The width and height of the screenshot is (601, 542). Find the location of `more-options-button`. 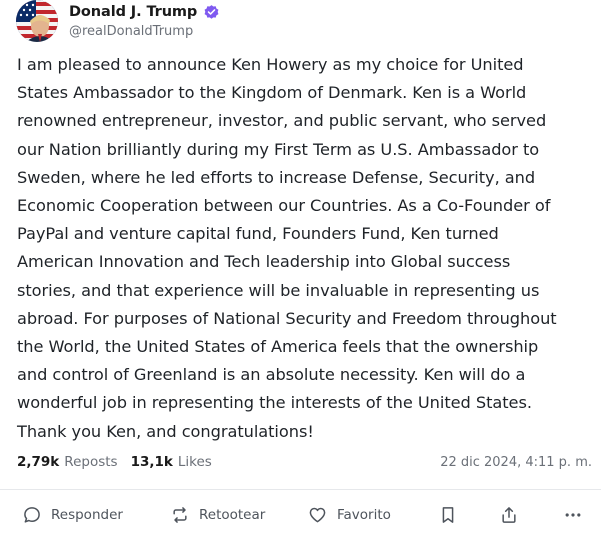

more-options-button is located at coordinates (573, 515).